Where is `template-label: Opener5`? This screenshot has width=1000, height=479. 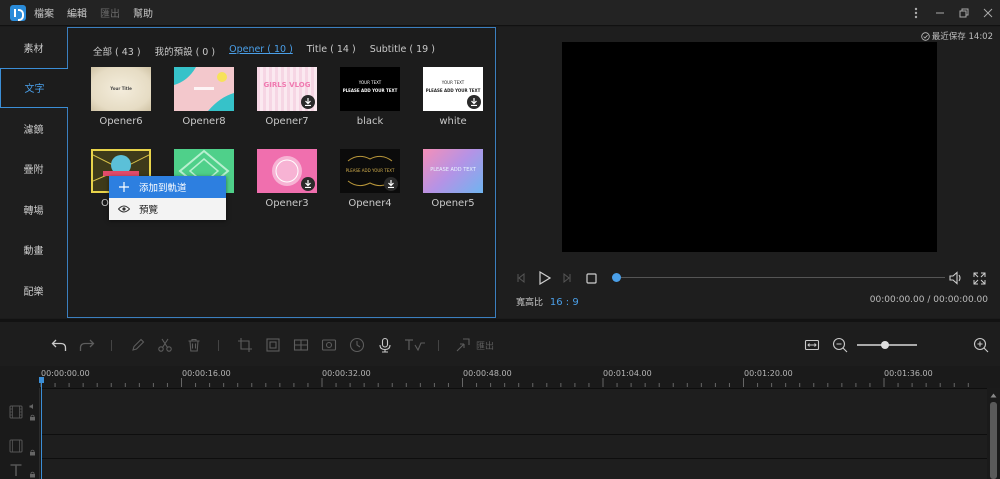
template-label: Opener5 is located at coordinates (453, 203).